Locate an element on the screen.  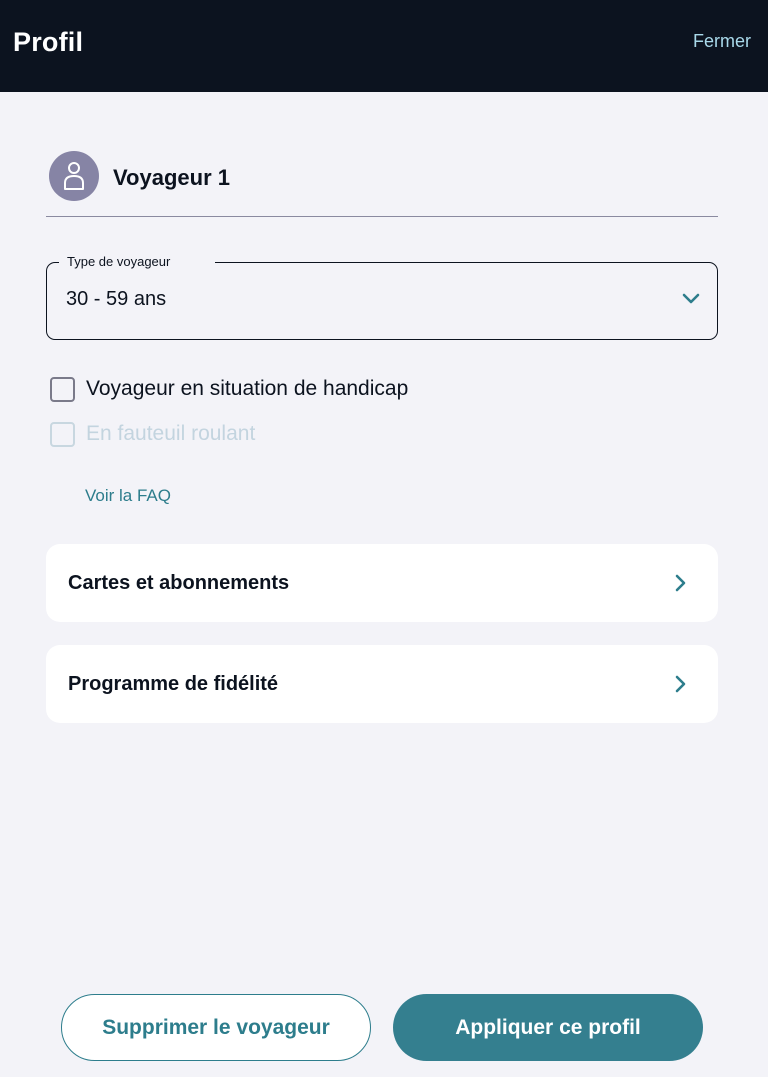
traveler-name: Voyageur 1 is located at coordinates (171, 177).